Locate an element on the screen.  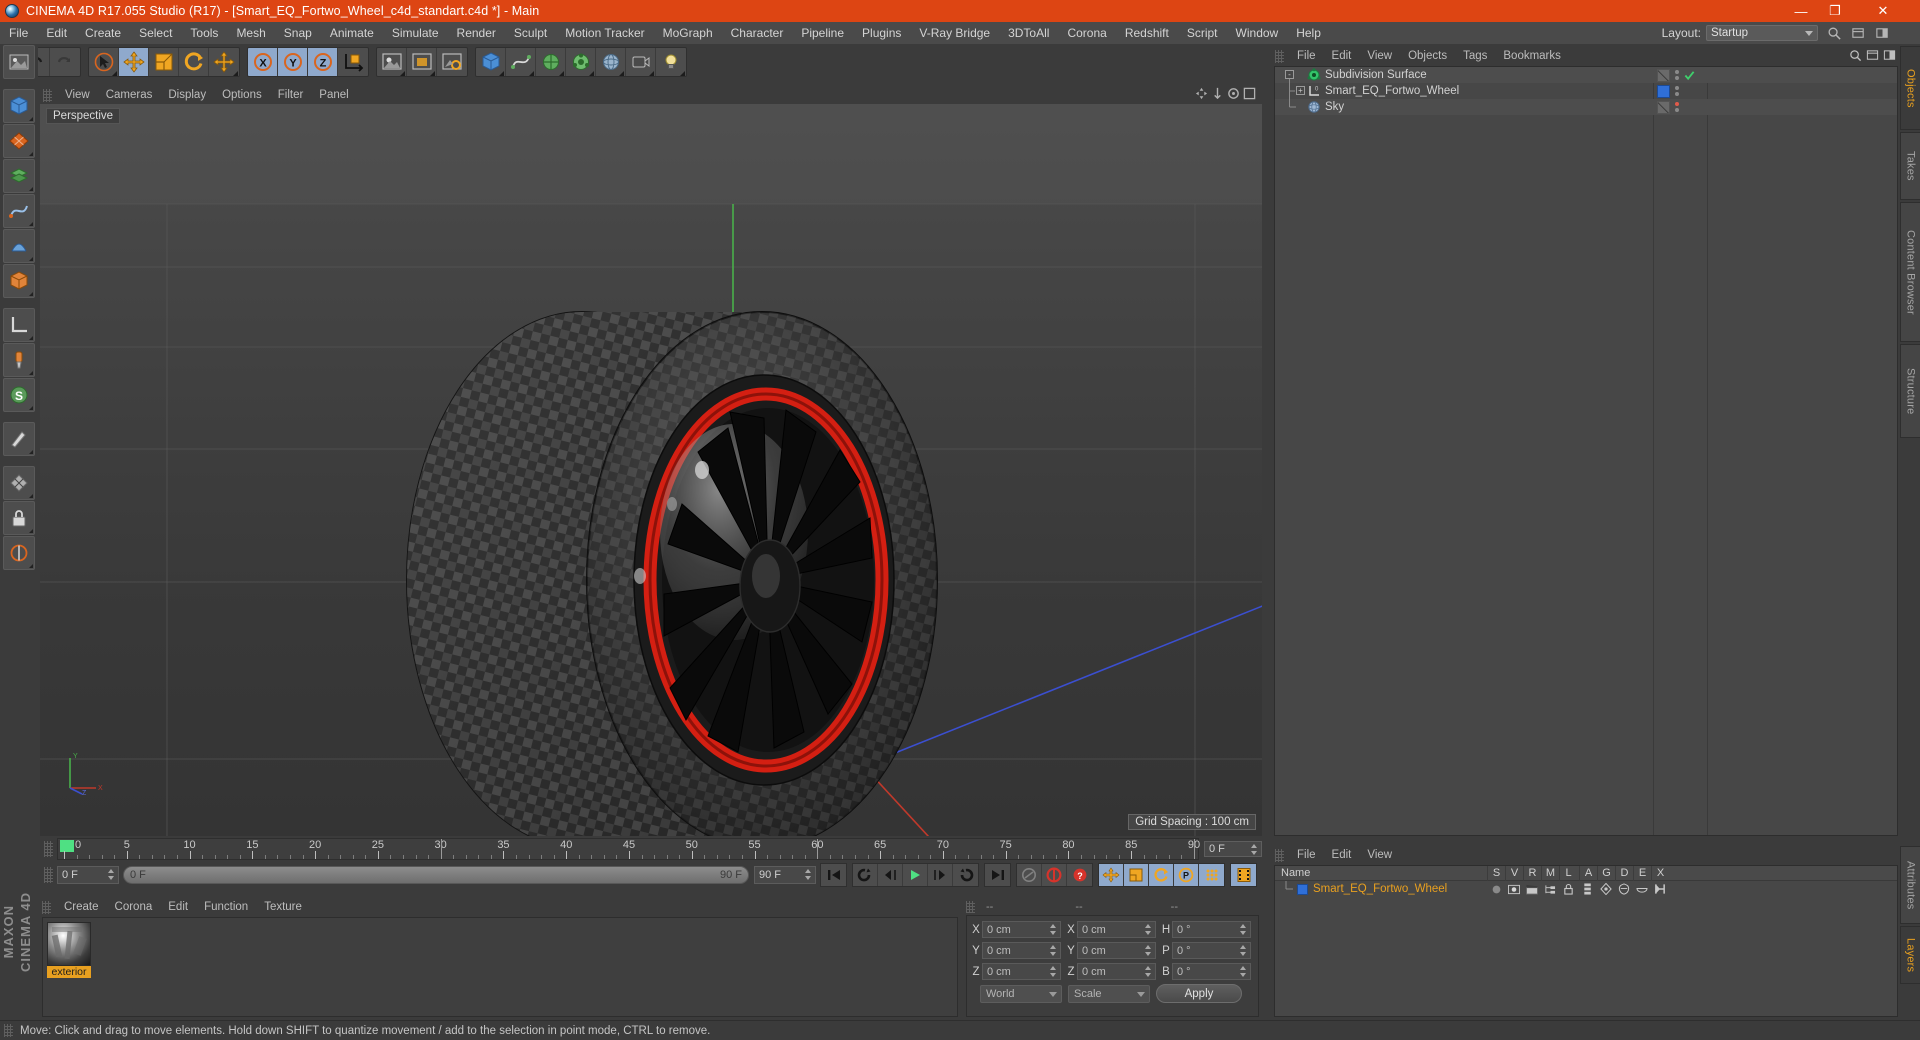
go-to-end-button is located at coordinates (997, 875).